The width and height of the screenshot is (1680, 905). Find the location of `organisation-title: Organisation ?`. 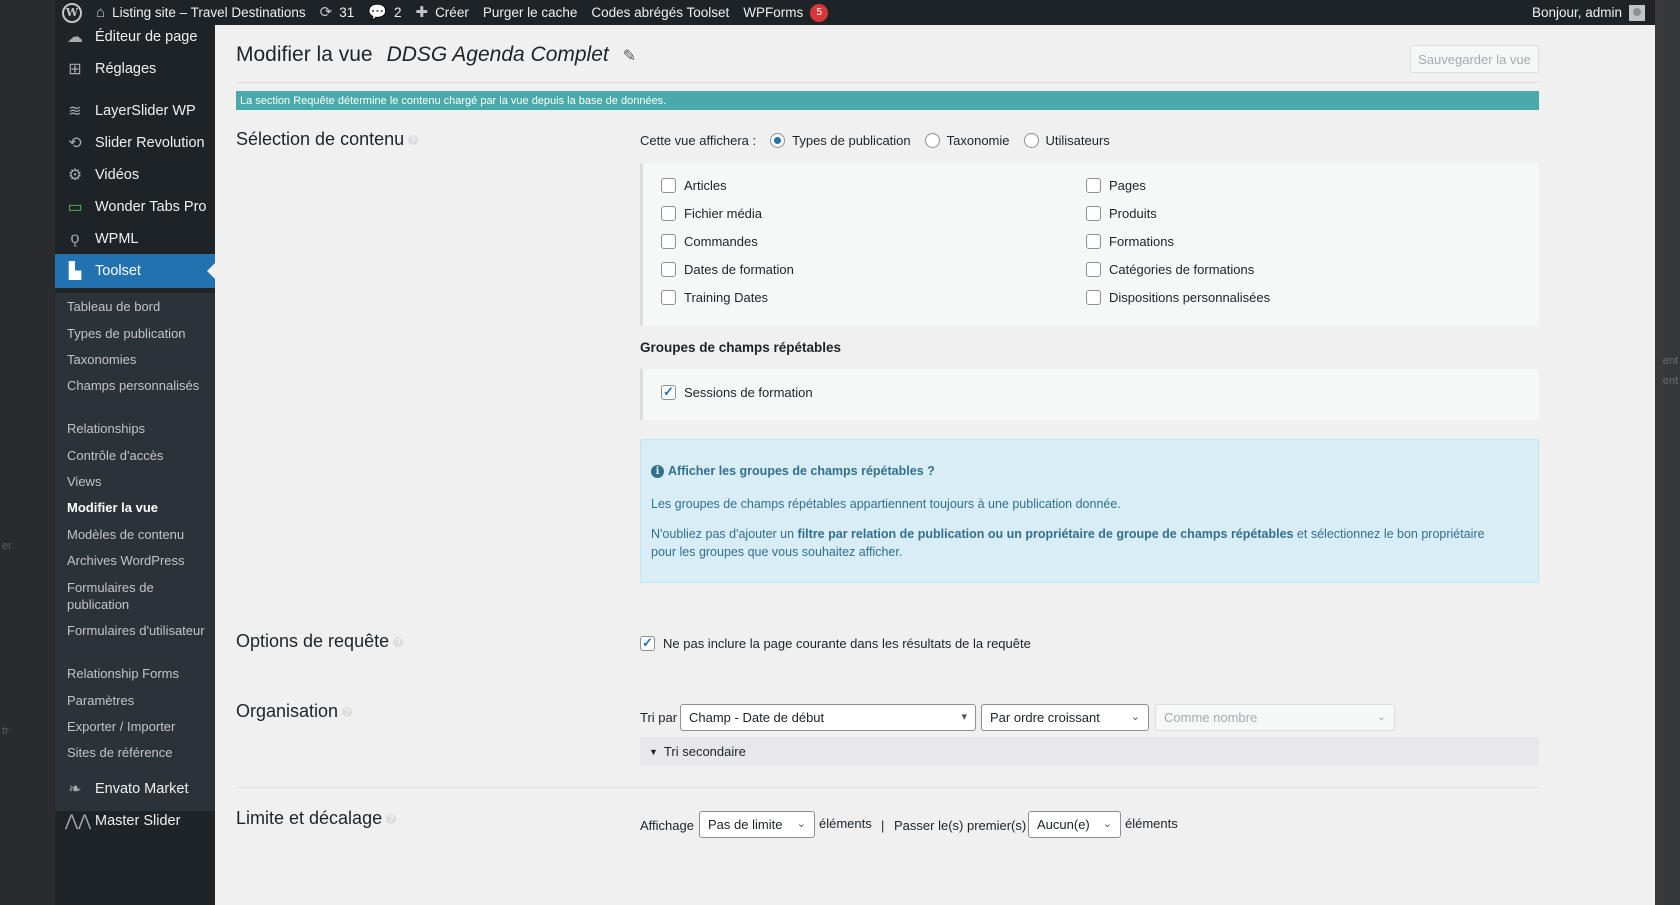

organisation-title: Organisation ? is located at coordinates (294, 711).